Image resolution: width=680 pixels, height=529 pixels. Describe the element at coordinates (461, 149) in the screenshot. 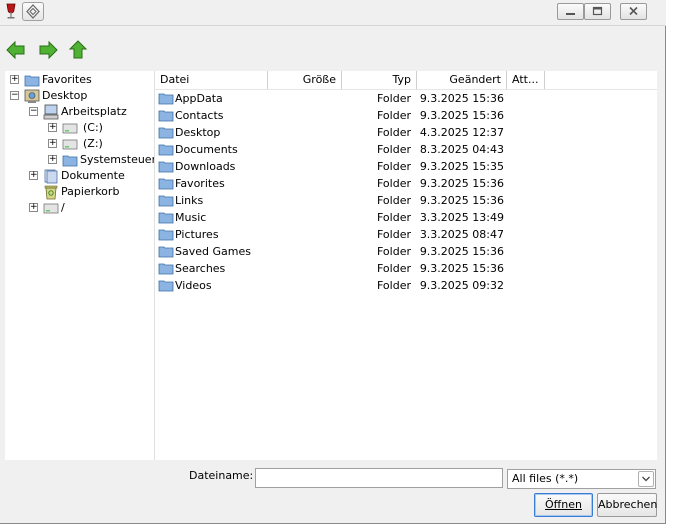

I see `file-modified: 8.3.2025 04:43` at that location.